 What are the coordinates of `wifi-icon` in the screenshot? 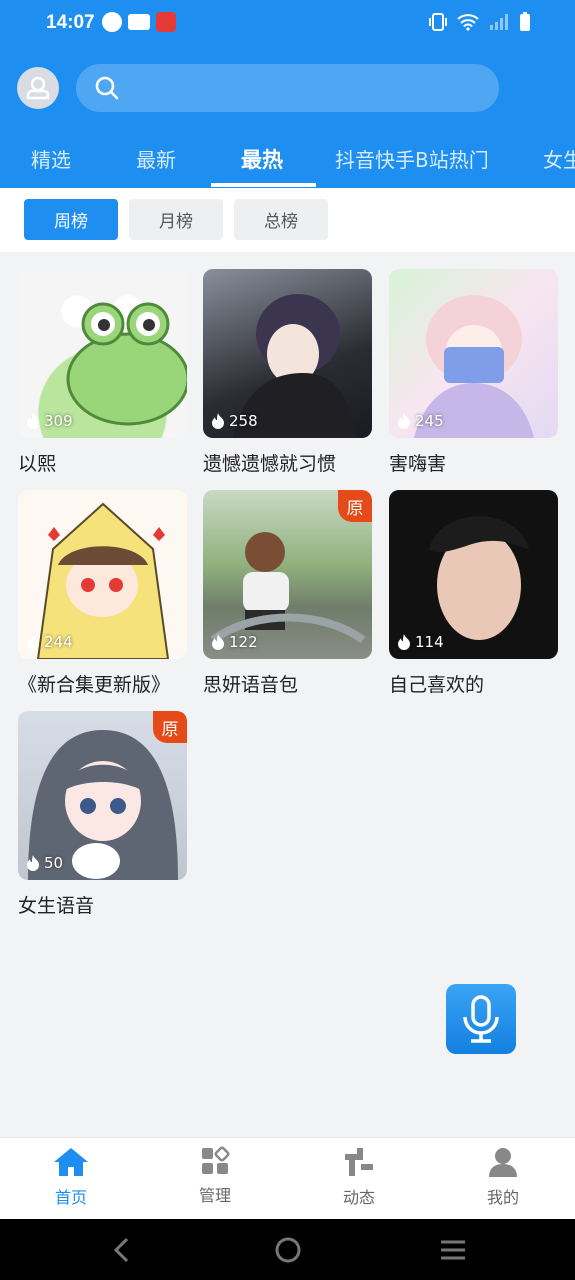 It's located at (468, 22).